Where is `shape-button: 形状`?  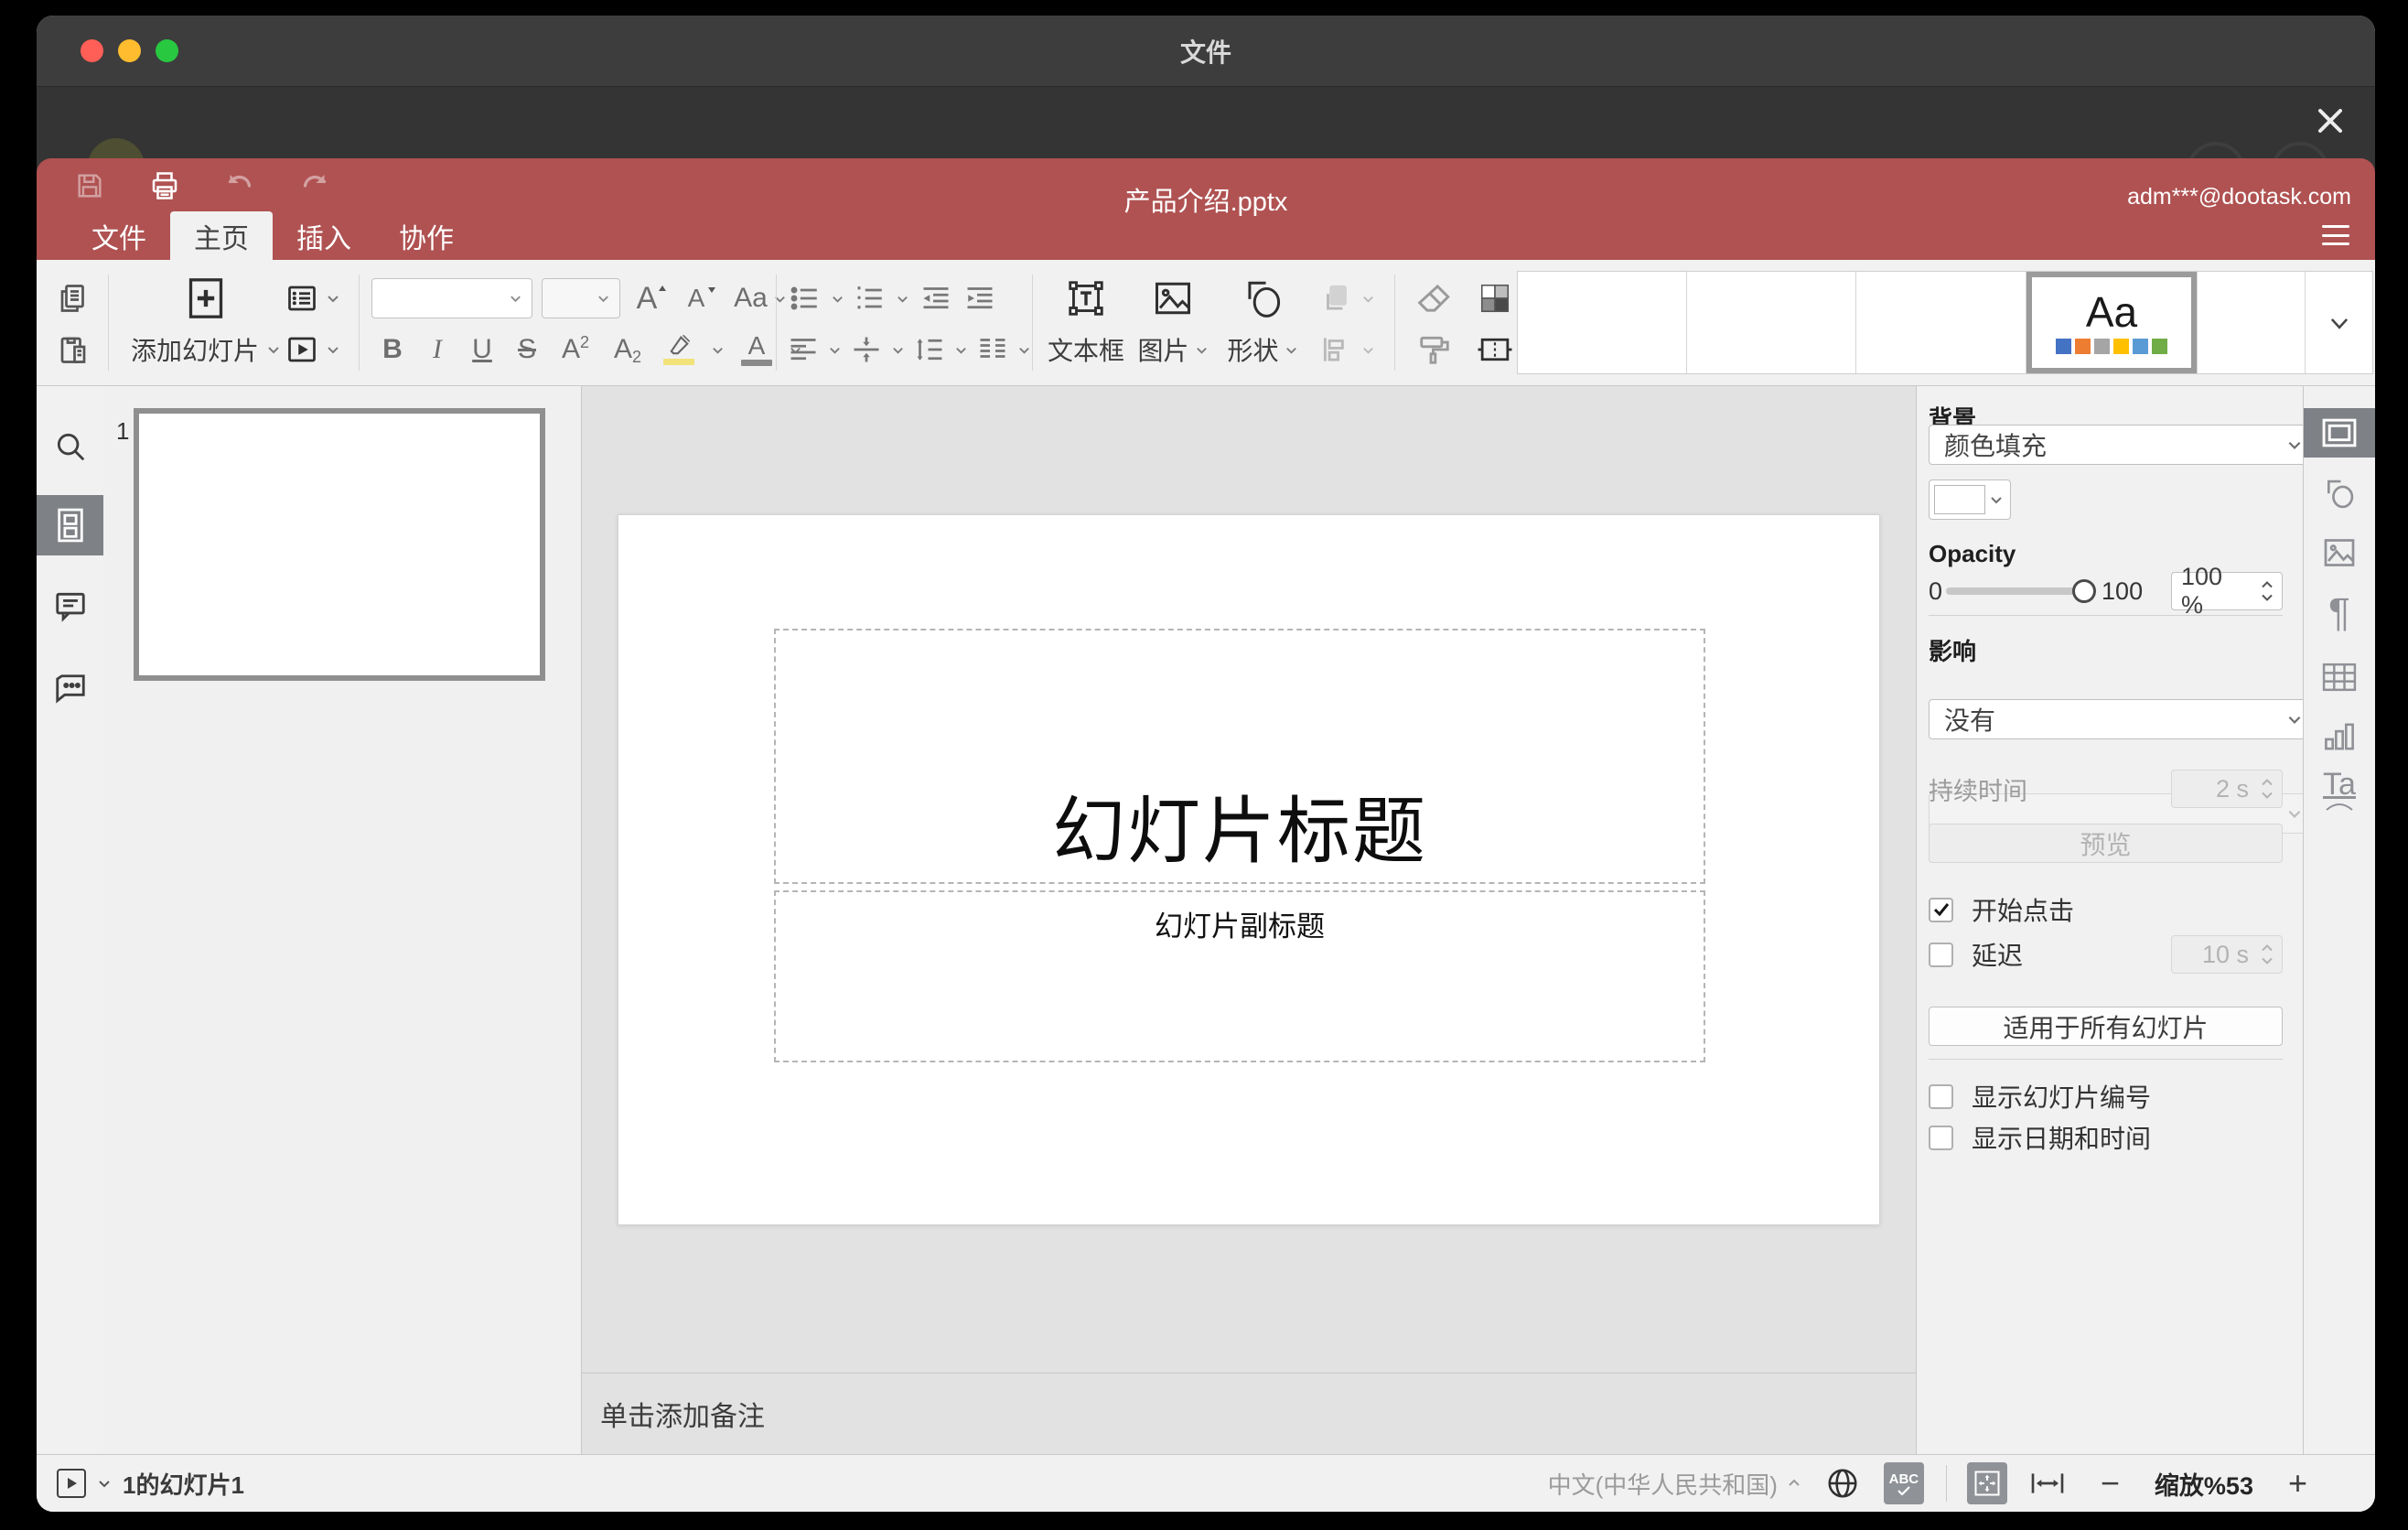 shape-button: 形状 is located at coordinates (1262, 349).